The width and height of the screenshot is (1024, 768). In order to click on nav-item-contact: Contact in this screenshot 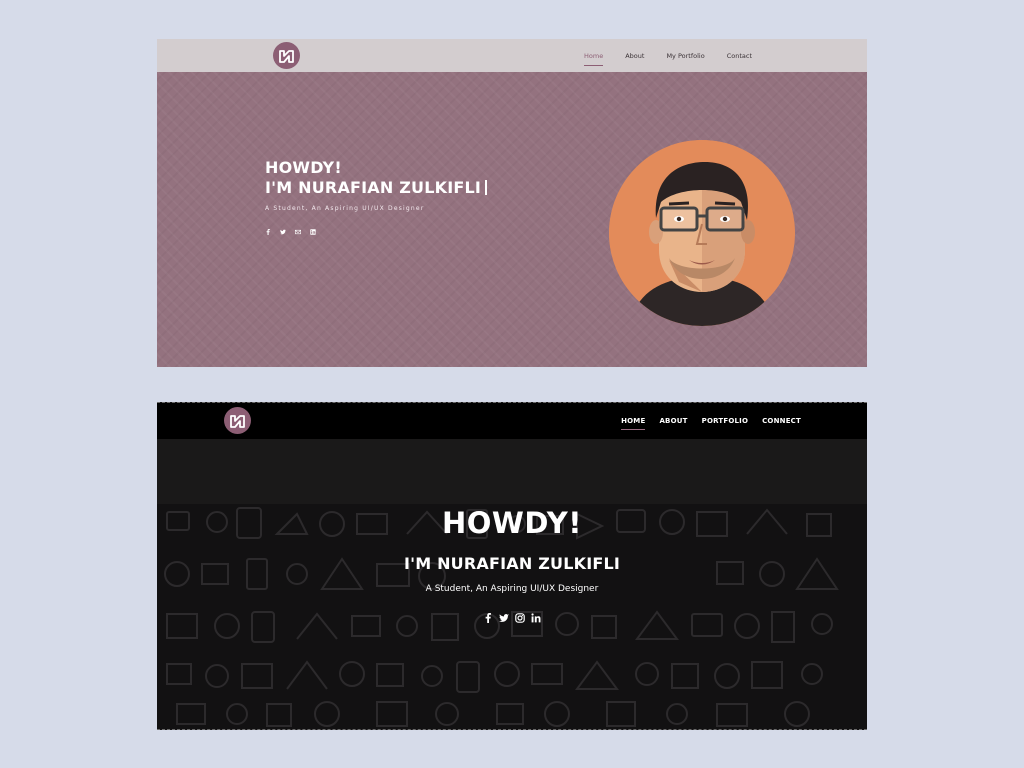, I will do `click(739, 56)`.